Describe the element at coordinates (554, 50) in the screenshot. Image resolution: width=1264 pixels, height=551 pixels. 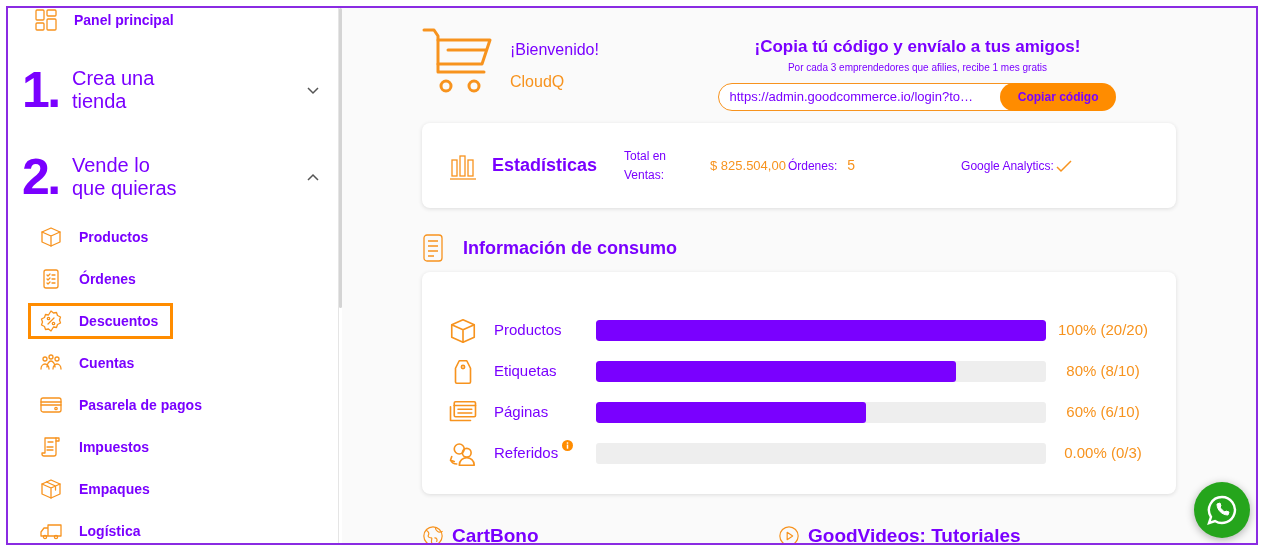
I see `welcome-text: ¡Bienvenido!` at that location.